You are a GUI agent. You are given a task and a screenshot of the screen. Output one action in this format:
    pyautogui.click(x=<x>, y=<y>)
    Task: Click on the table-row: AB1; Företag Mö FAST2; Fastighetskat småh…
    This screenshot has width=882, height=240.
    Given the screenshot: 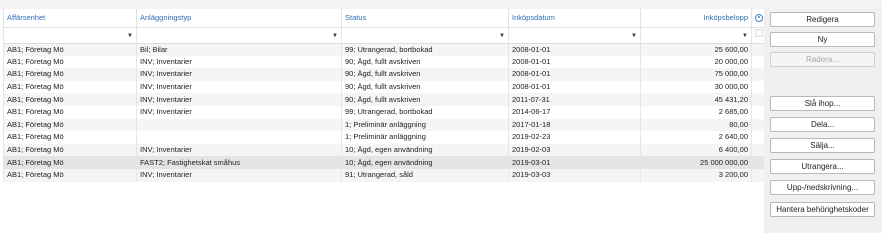 What is the action you would take?
    pyautogui.click(x=384, y=162)
    